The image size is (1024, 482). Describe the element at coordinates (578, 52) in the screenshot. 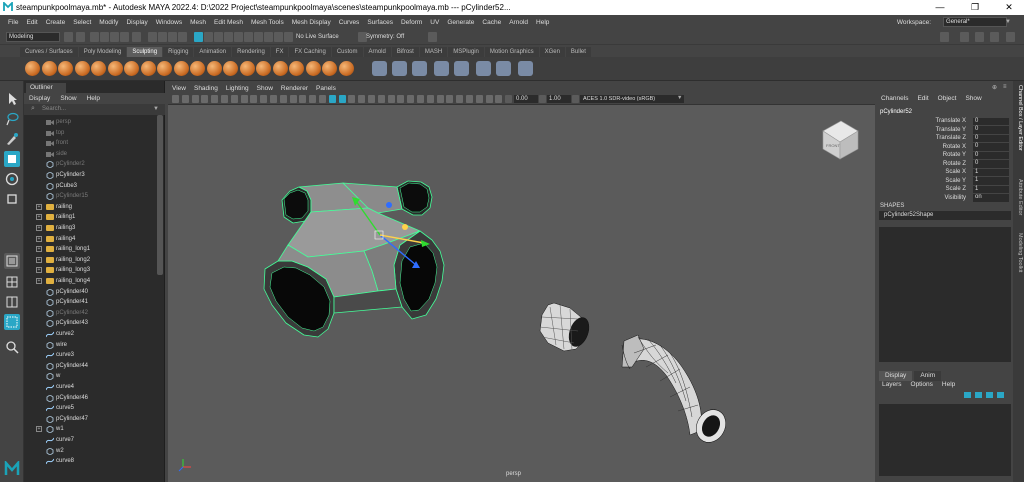

I see `shelf-tab-bullet: Bullet` at that location.